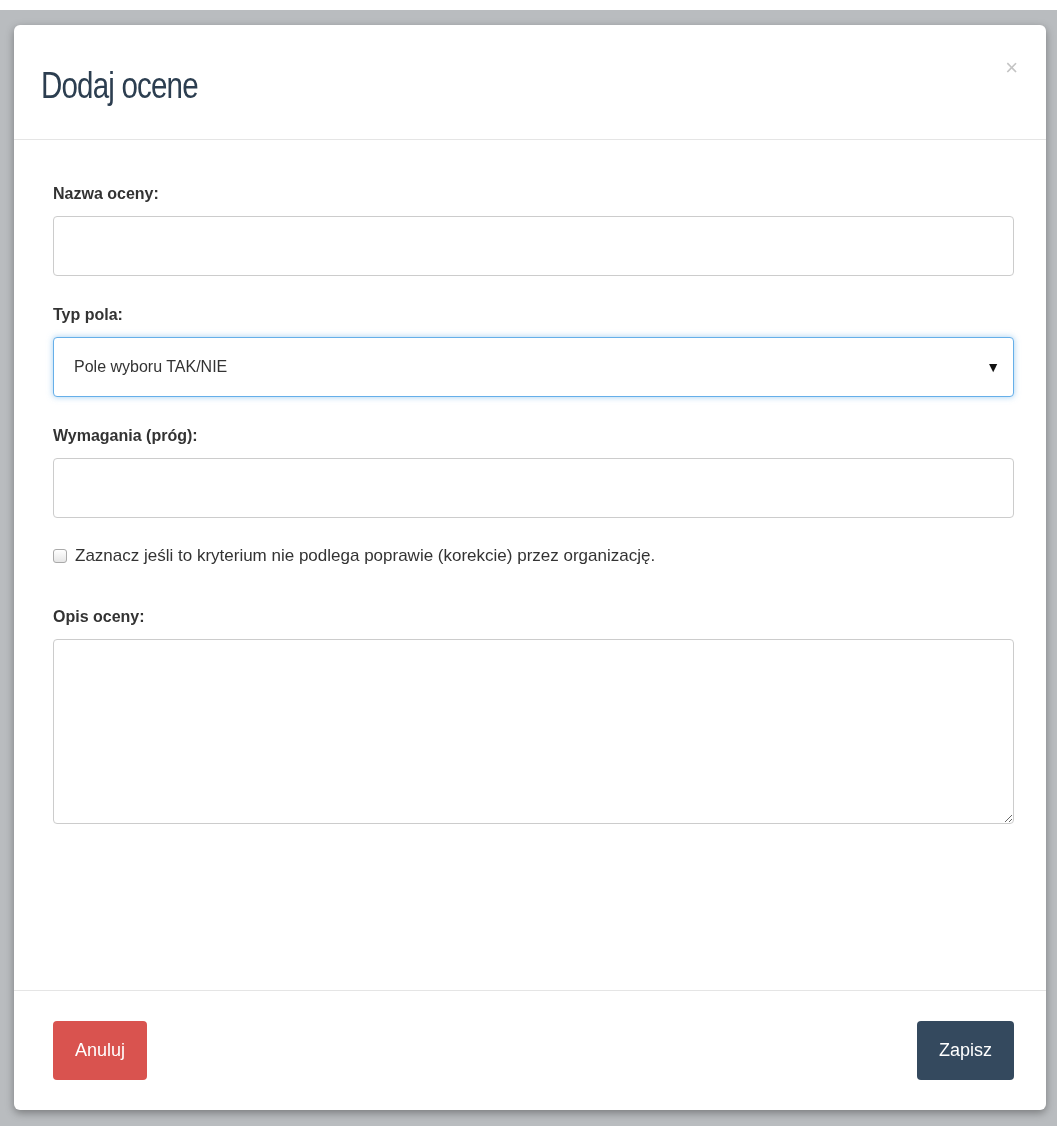 The width and height of the screenshot is (1057, 1126). Describe the element at coordinates (119, 86) in the screenshot. I see `dialog-title: Dodaj ocene` at that location.